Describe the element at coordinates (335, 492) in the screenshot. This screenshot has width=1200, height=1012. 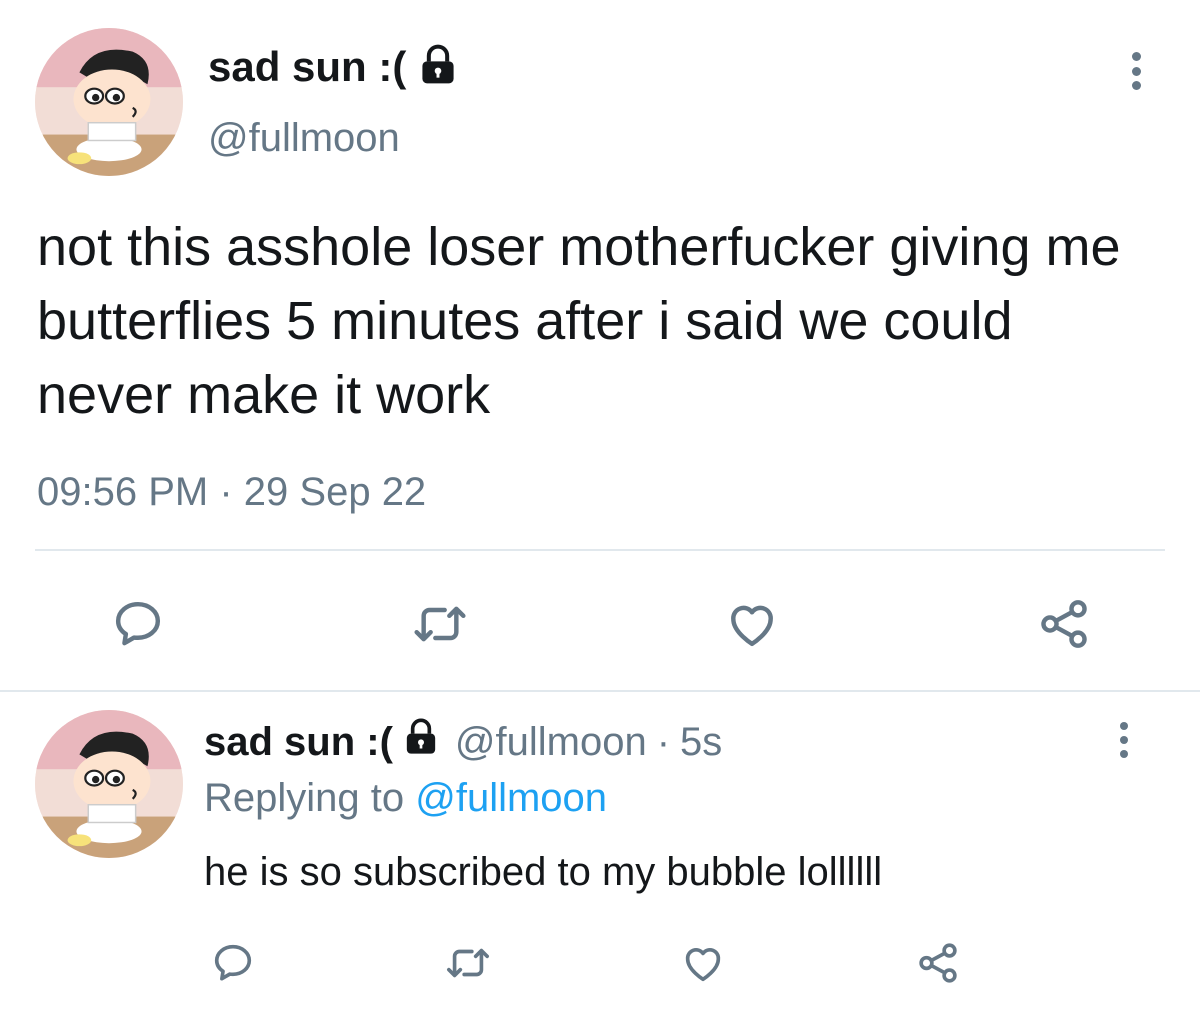
I see `tweet-date: 29 Sep 22` at that location.